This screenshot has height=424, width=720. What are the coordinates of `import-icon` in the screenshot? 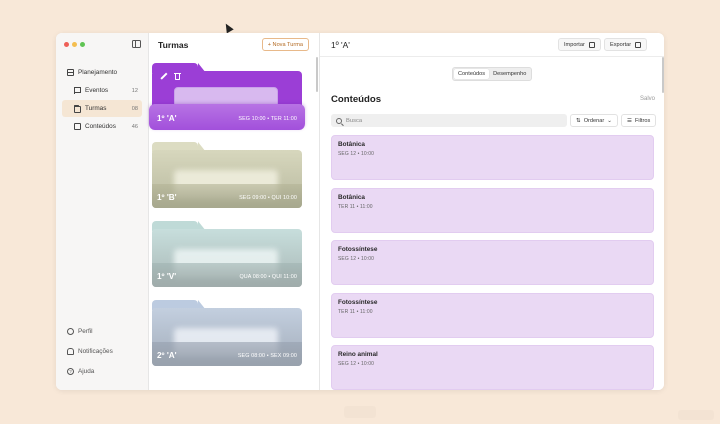 It's located at (591, 44).